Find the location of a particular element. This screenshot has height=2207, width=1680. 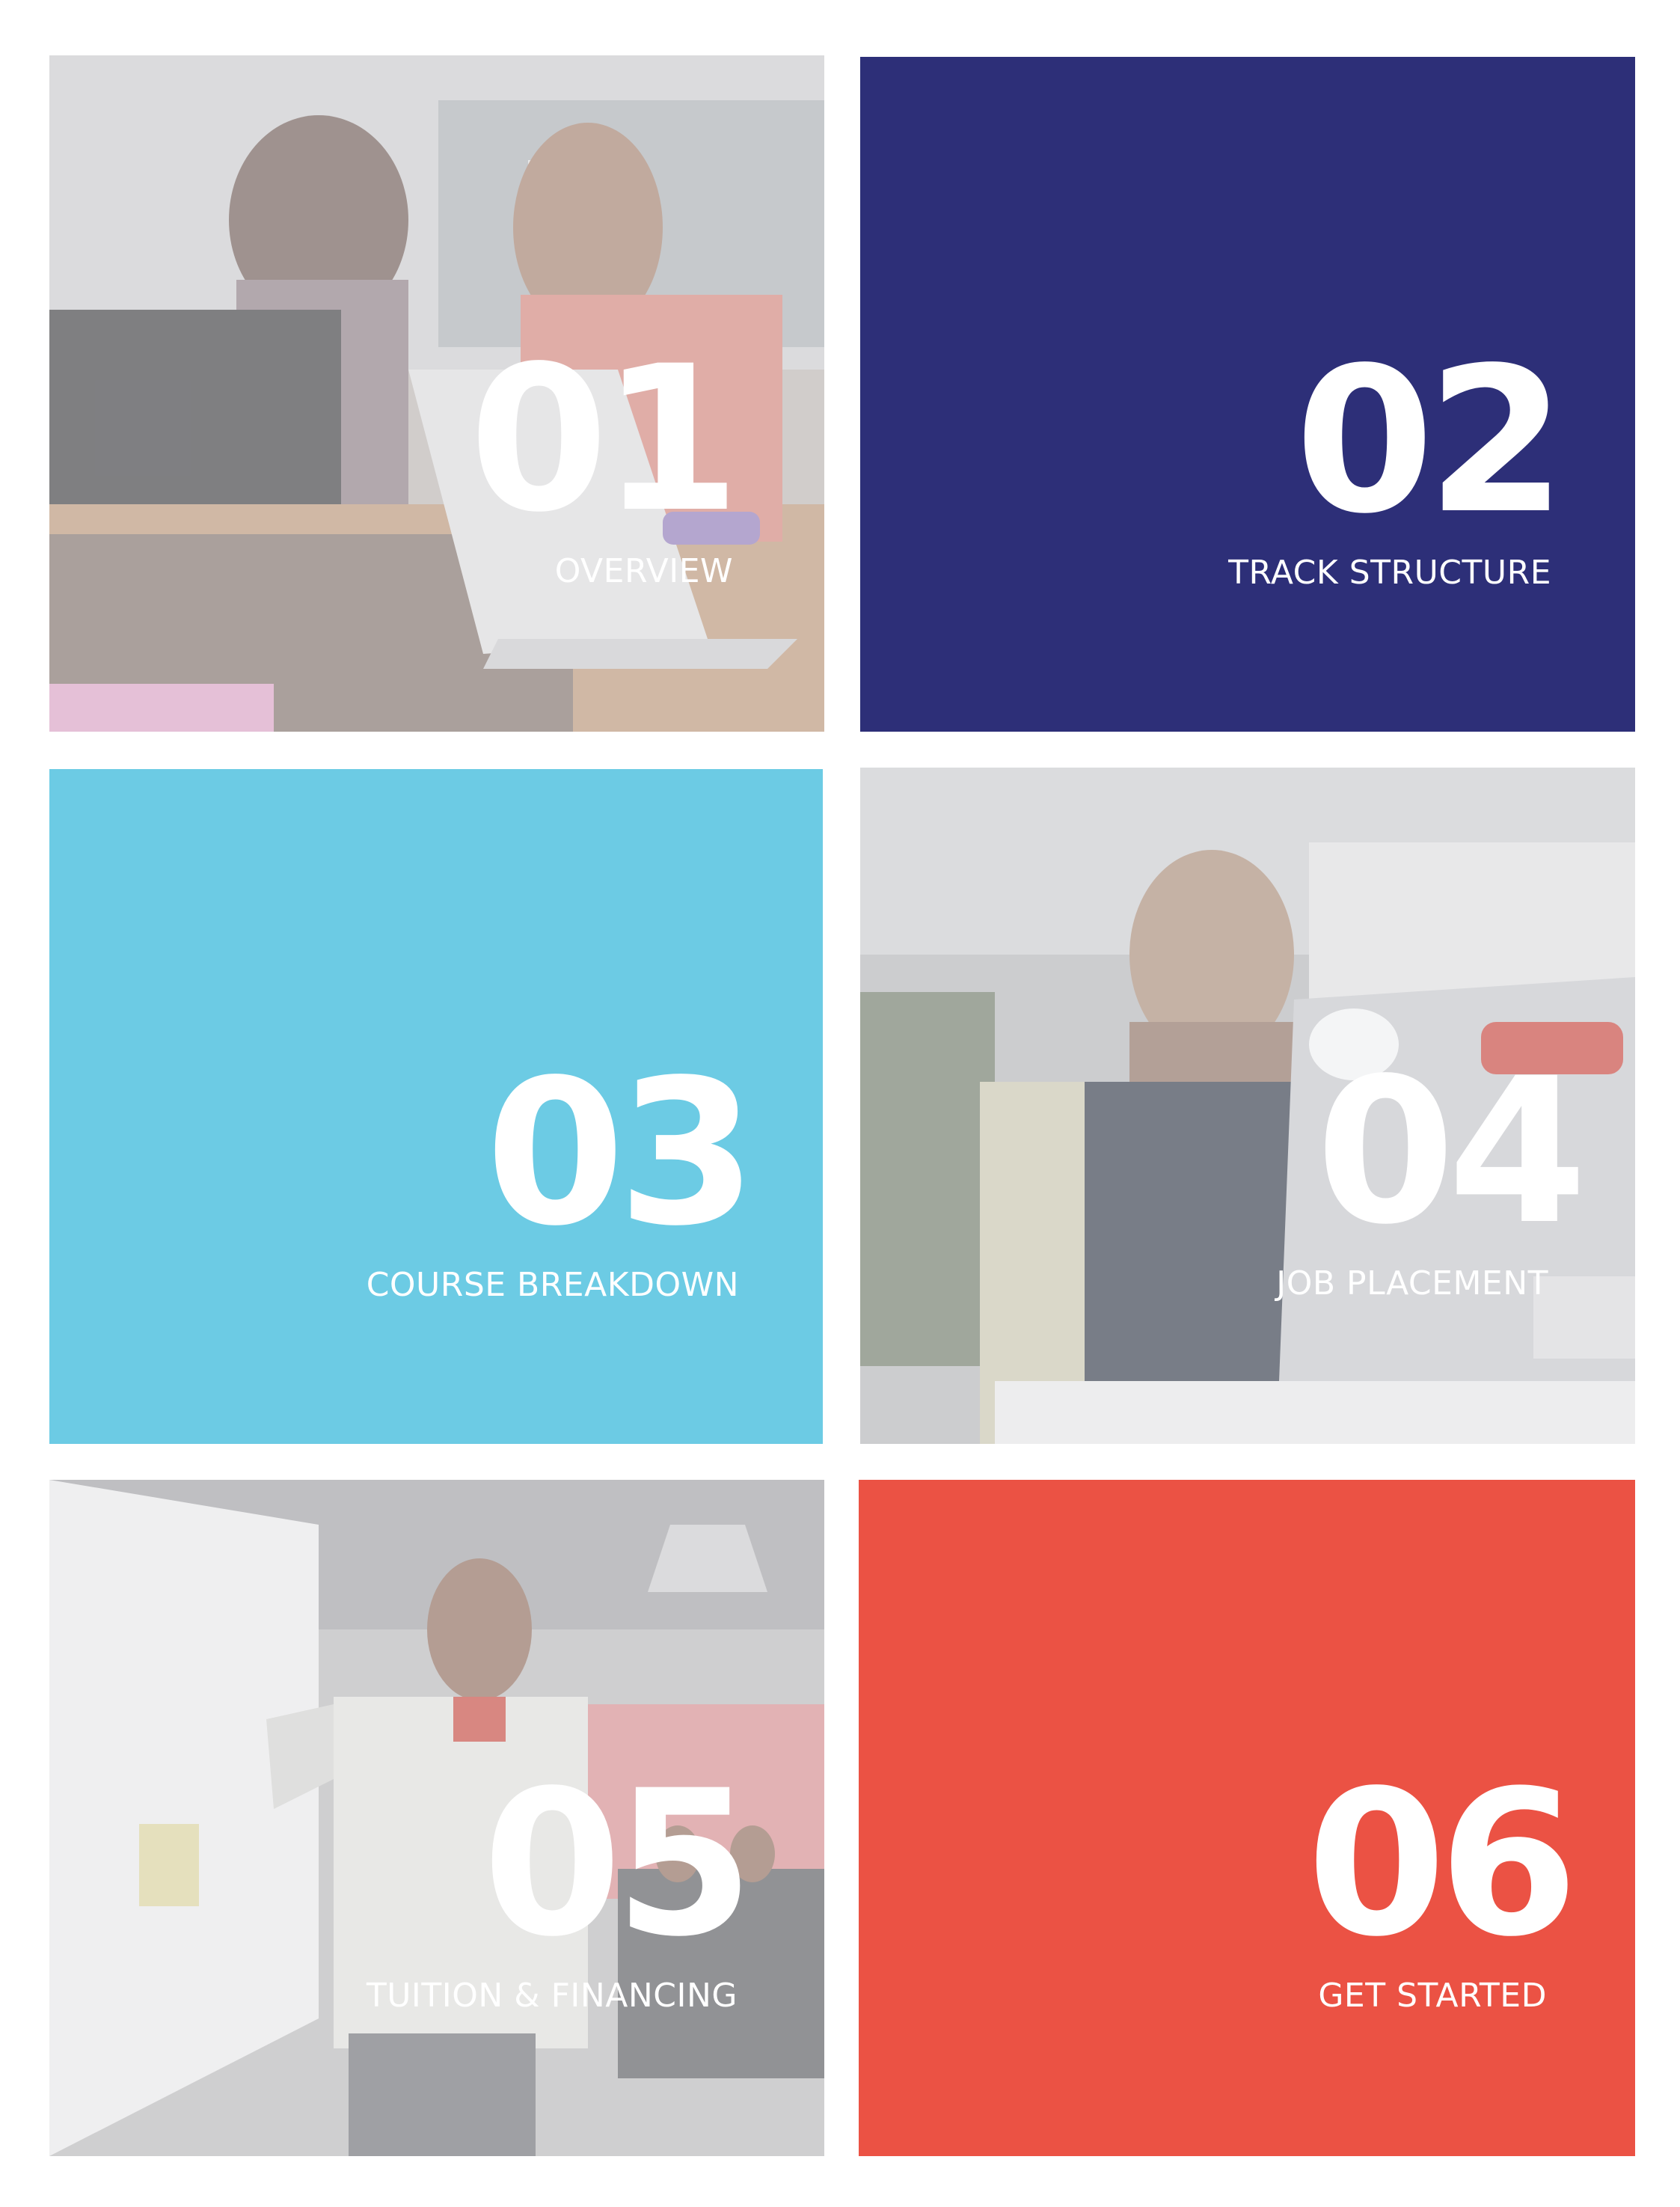

section-label: TUITION & FINANCING is located at coordinates (552, 1996).